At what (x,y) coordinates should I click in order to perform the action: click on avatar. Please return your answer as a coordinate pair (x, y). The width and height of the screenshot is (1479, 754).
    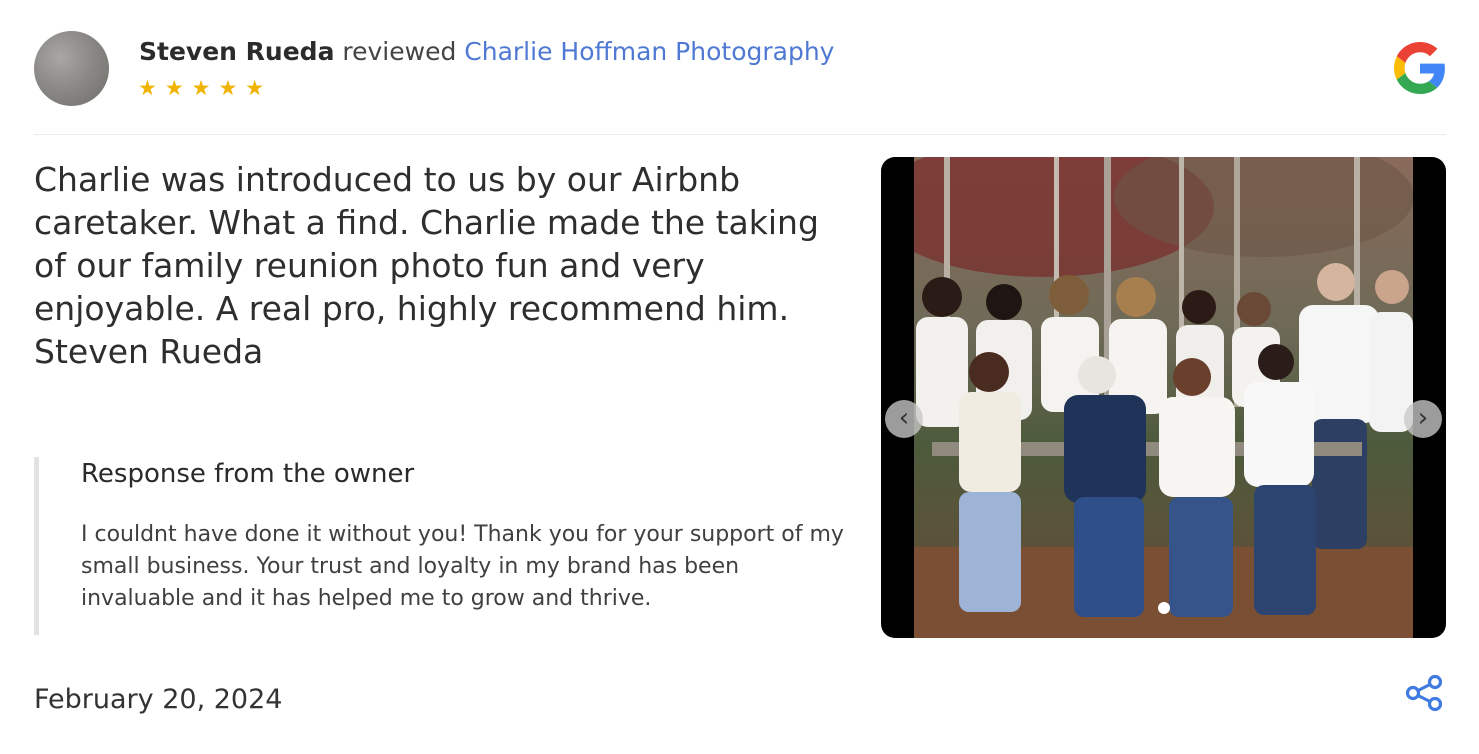
    Looking at the image, I should click on (71, 68).